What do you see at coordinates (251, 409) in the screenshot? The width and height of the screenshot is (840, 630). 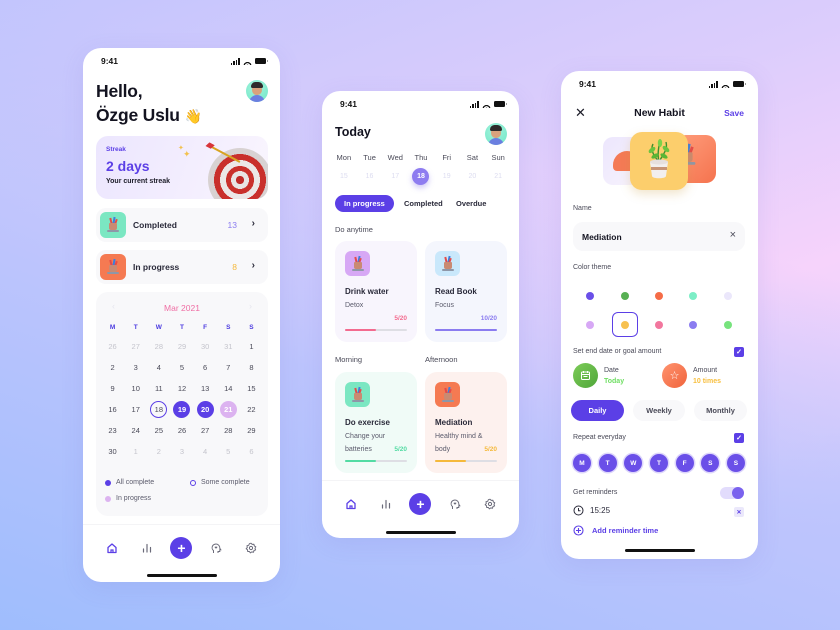 I see `calendar-day: 22` at bounding box center [251, 409].